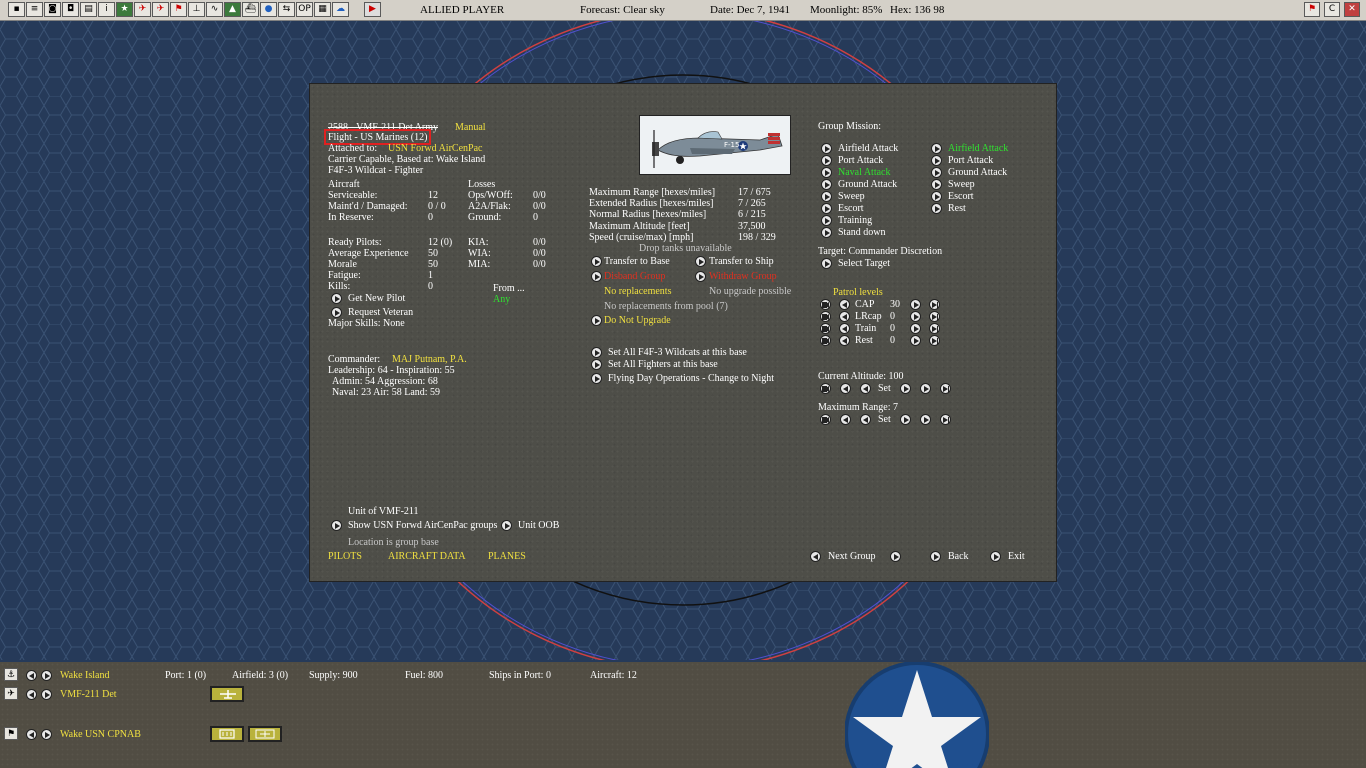 This screenshot has width=1366, height=768. What do you see at coordinates (915, 316) in the screenshot?
I see `lrcap-inc-button` at bounding box center [915, 316].